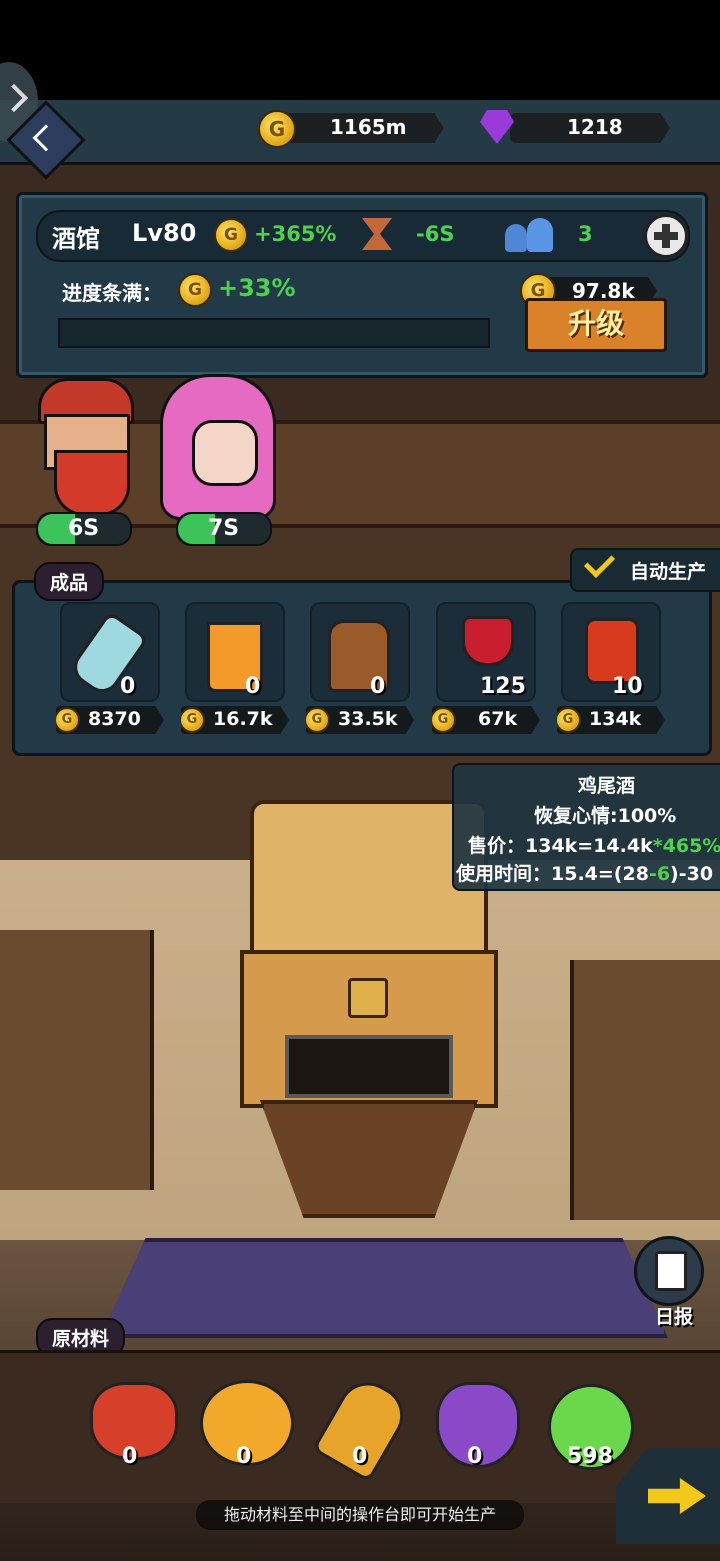  I want to click on product-slot-juice, so click(235, 652).